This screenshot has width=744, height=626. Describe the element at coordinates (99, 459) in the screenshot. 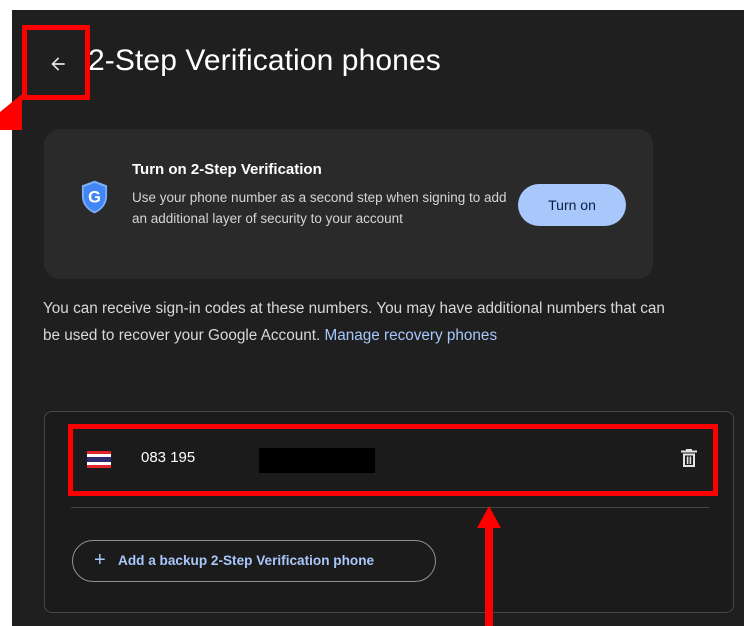

I see `thailand-flag-icon` at that location.